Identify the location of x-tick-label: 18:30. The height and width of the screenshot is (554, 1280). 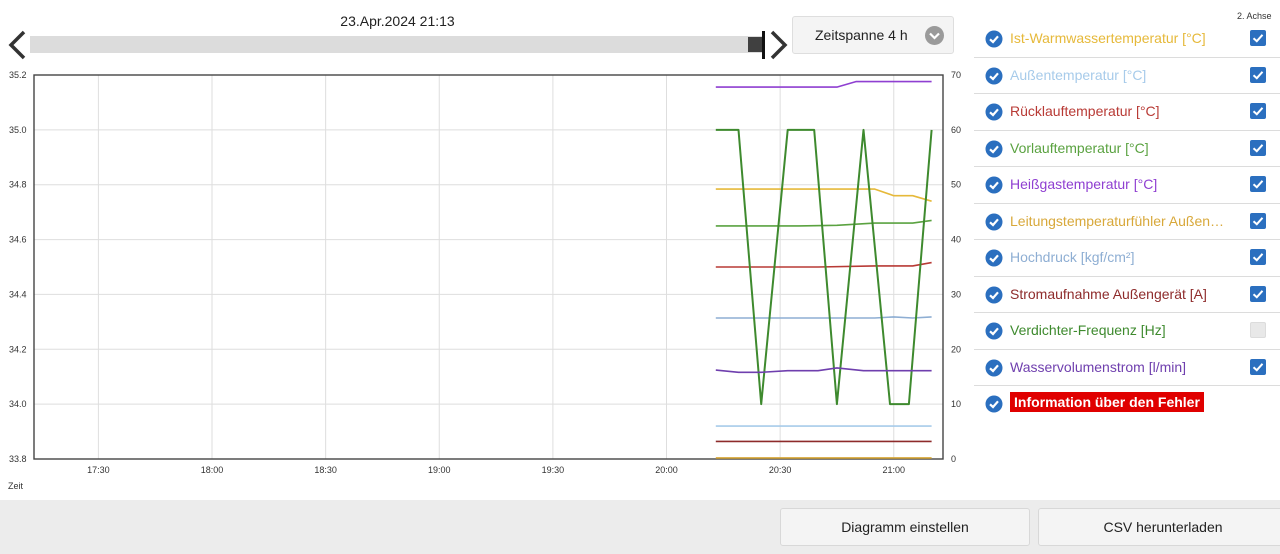
(325, 470).